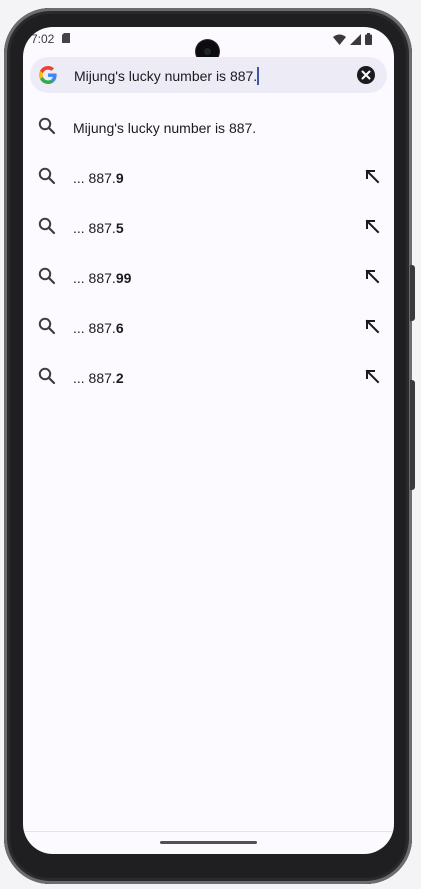 This screenshot has width=421, height=889. I want to click on suggestion-item: ... 887.9, so click(208, 178).